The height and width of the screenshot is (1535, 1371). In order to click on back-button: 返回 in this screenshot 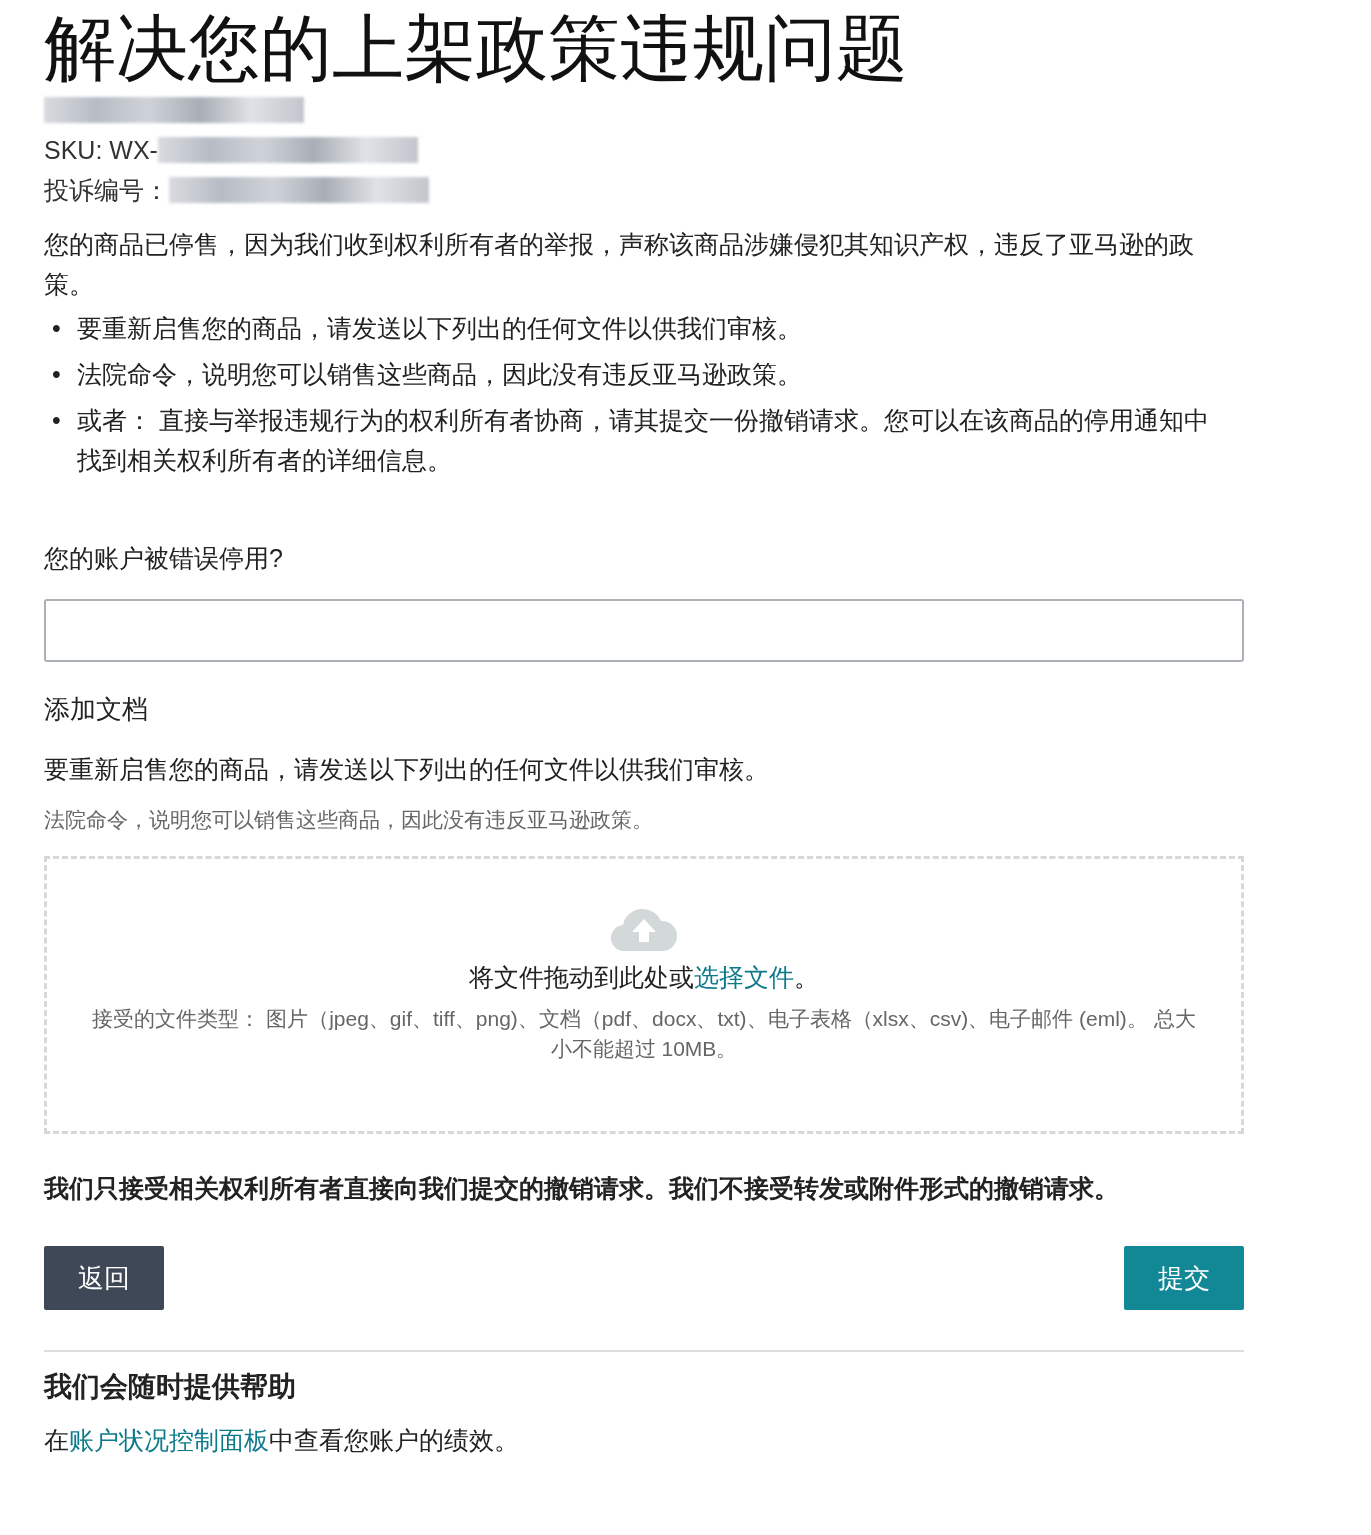, I will do `click(104, 1278)`.